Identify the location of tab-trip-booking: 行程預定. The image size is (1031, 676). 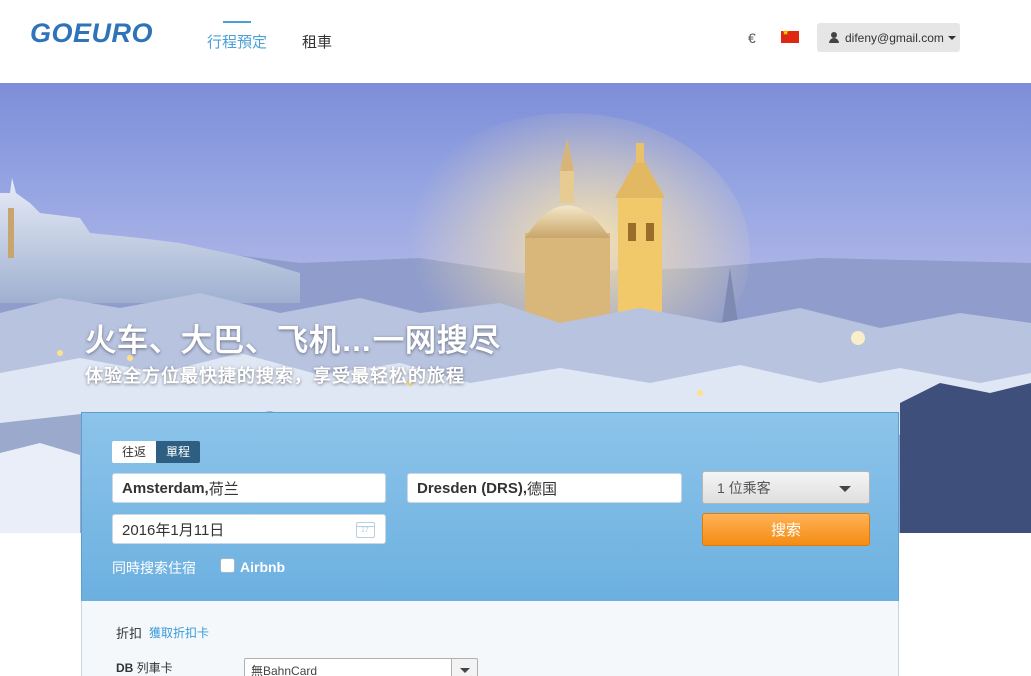
(237, 36).